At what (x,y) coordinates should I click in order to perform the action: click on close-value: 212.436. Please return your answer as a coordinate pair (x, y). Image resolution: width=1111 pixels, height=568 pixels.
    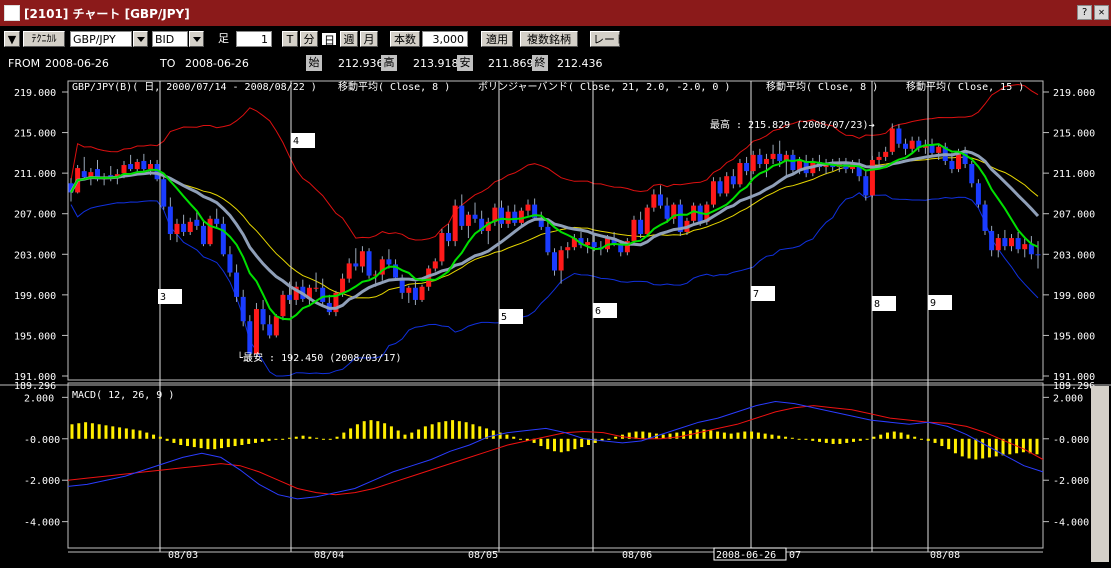
    Looking at the image, I should click on (580, 63).